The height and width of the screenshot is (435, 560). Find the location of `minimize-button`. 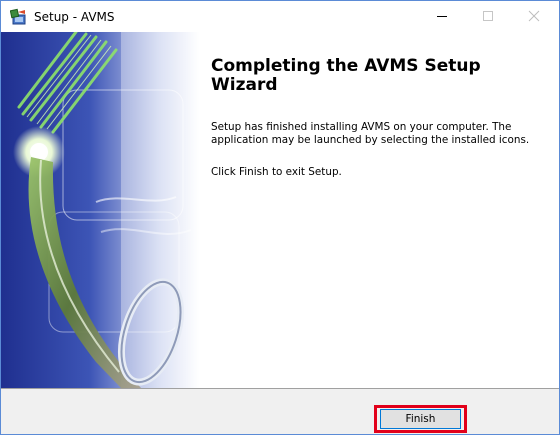

minimize-button is located at coordinates (442, 16).